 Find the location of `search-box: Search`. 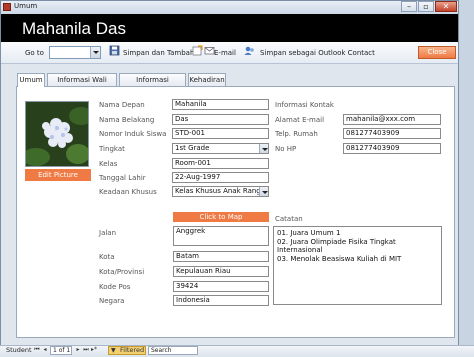

search-box: Search is located at coordinates (173, 350).